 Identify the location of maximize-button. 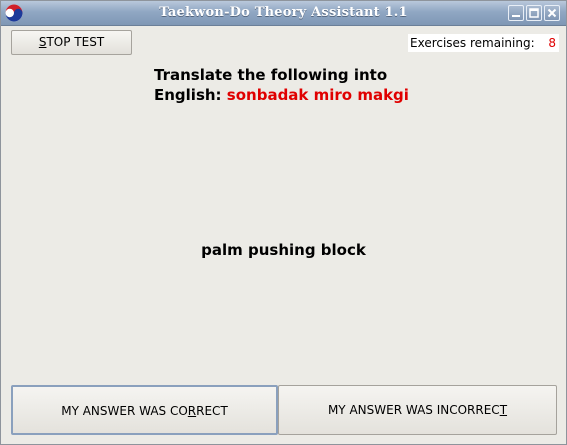
(534, 13).